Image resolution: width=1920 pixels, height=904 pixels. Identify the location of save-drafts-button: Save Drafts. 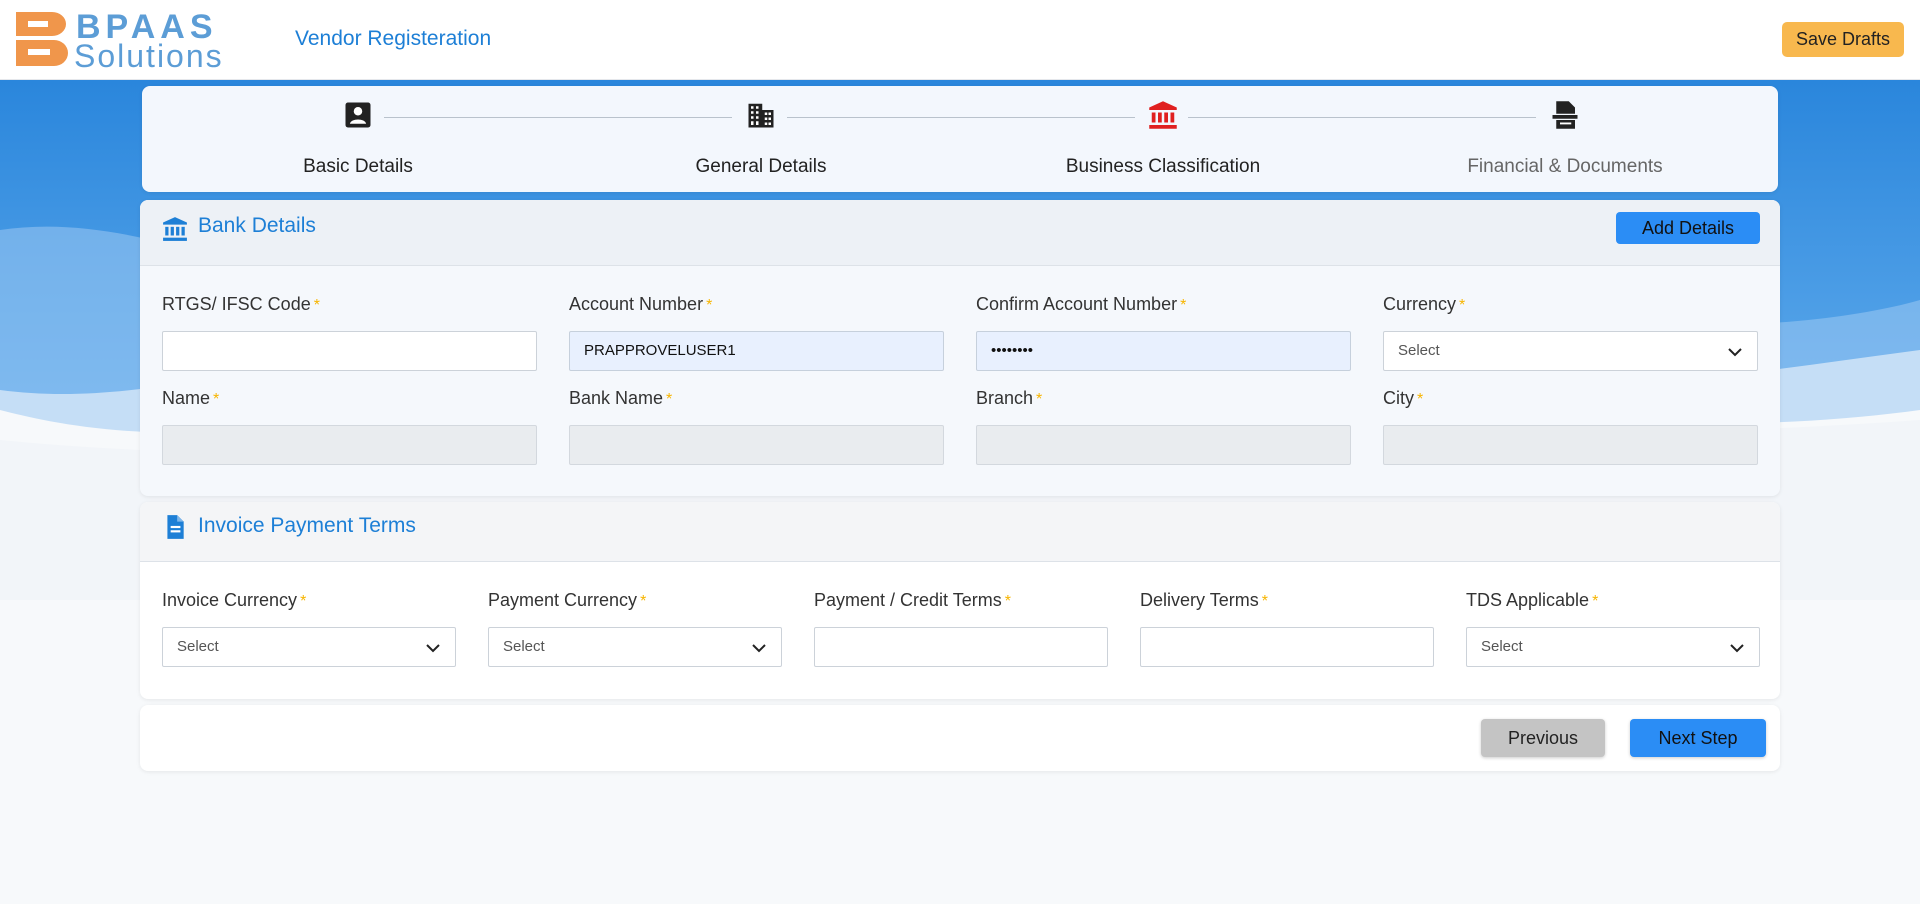
(1842, 39).